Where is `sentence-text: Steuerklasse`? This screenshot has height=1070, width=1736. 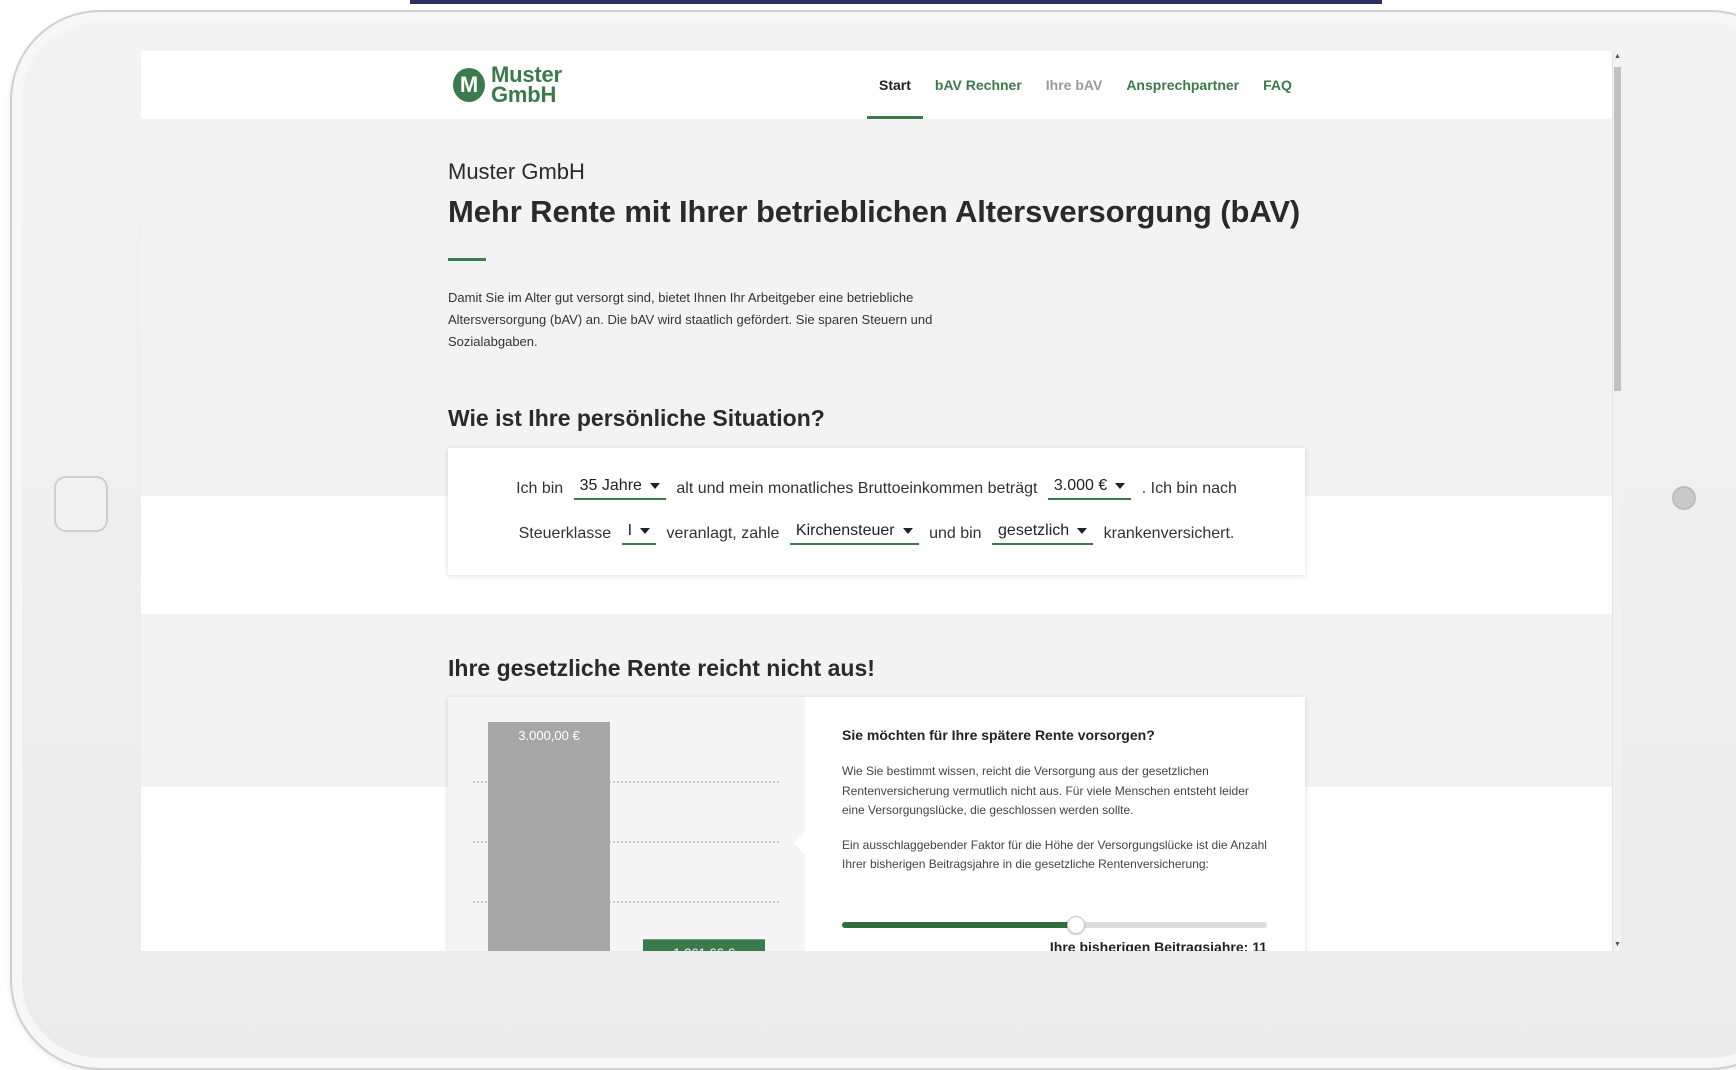 sentence-text: Steuerklasse is located at coordinates (565, 533).